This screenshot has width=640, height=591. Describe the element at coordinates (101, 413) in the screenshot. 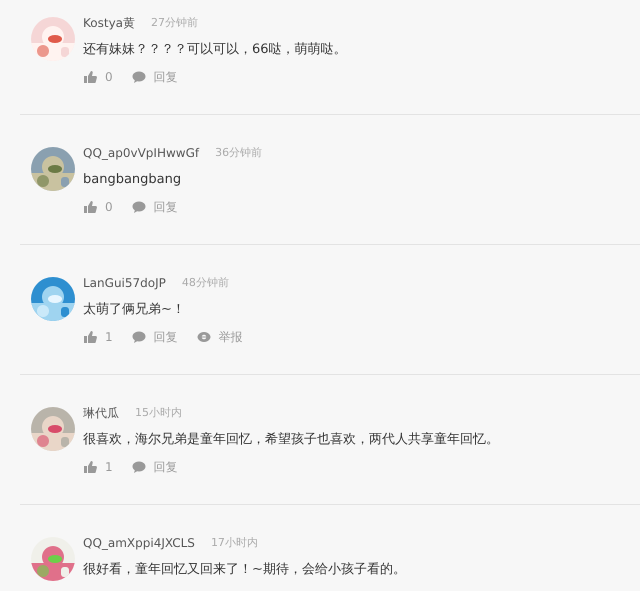

I see `username: 琳代瓜` at that location.